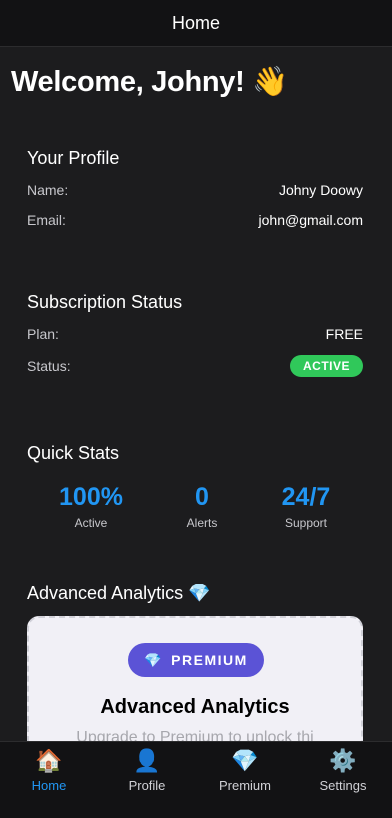  I want to click on stat-label: Active, so click(91, 523).